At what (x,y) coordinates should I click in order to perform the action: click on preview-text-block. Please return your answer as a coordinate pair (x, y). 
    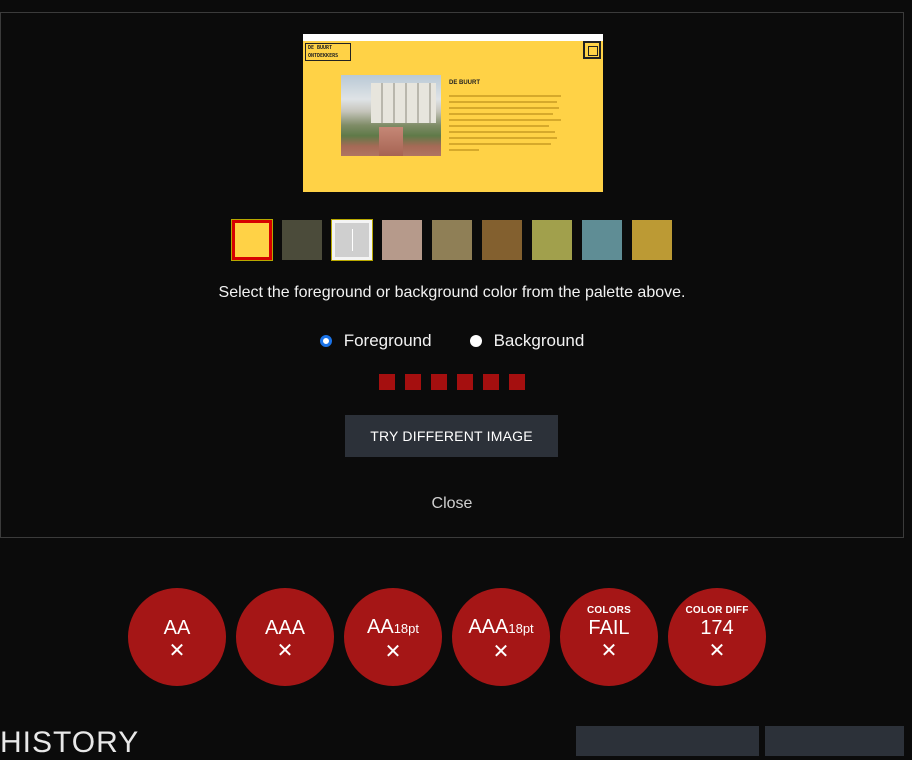
    Looking at the image, I should click on (505, 125).